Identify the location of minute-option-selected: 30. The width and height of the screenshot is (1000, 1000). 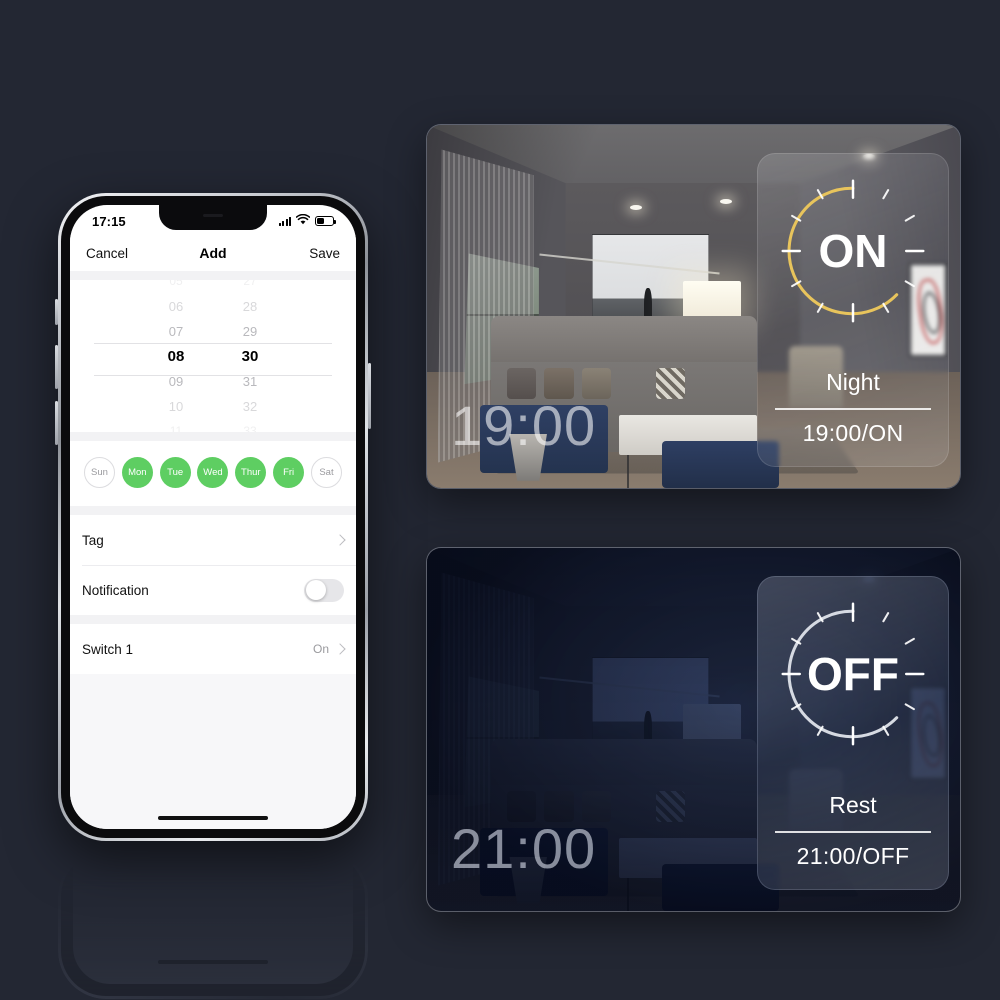
(250, 356).